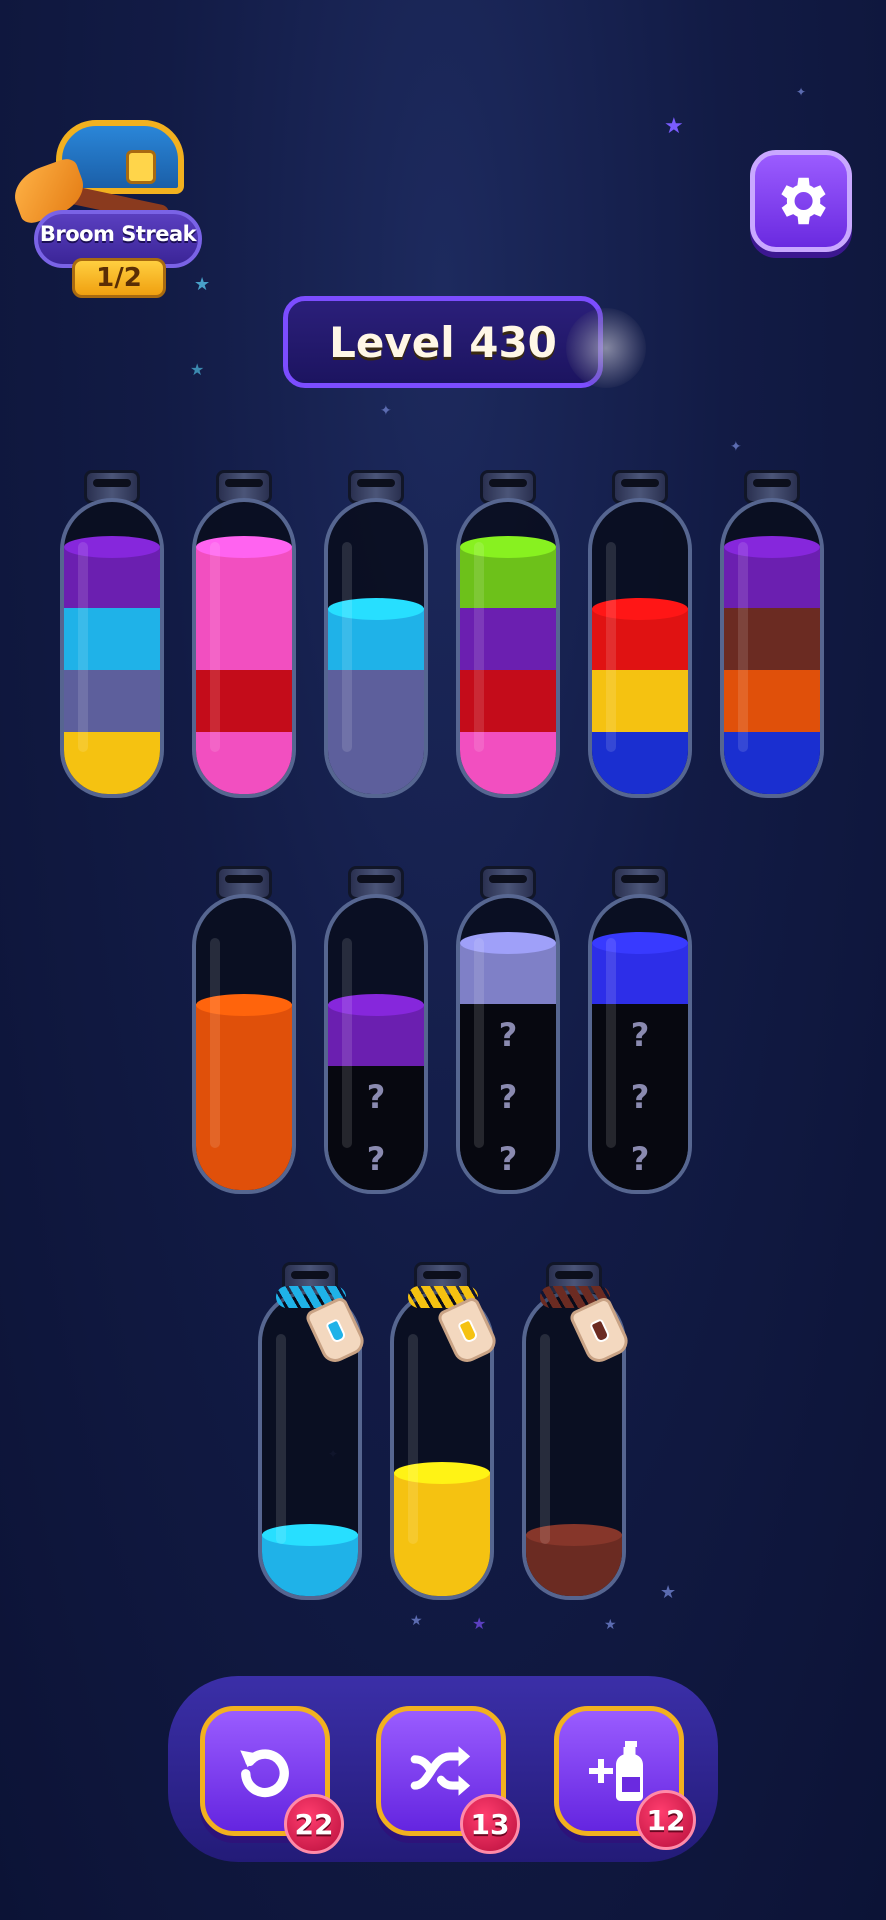  I want to click on shuffle-icon, so click(440, 1771).